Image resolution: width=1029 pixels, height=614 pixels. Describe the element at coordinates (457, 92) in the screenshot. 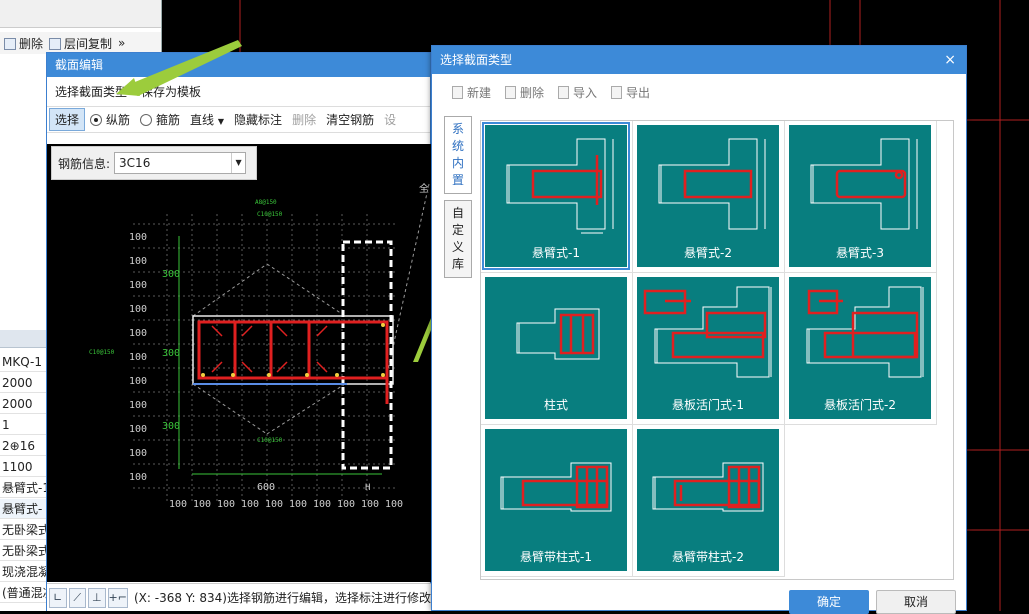

I see `new-icon` at that location.